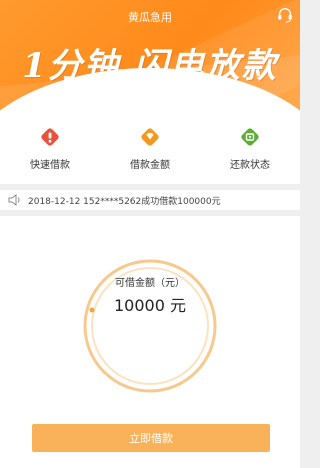 The width and height of the screenshot is (320, 468). Describe the element at coordinates (250, 150) in the screenshot. I see `repay-status-item: 还款状态` at that location.